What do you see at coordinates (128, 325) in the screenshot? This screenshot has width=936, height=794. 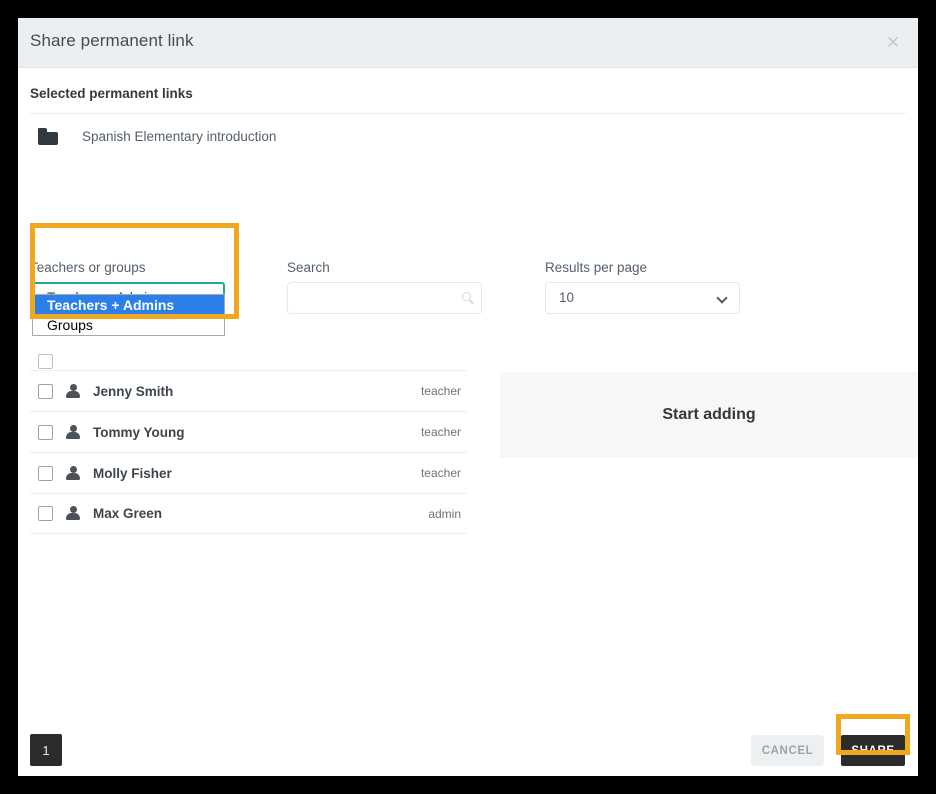 I see `audience-option-groups: Groups` at bounding box center [128, 325].